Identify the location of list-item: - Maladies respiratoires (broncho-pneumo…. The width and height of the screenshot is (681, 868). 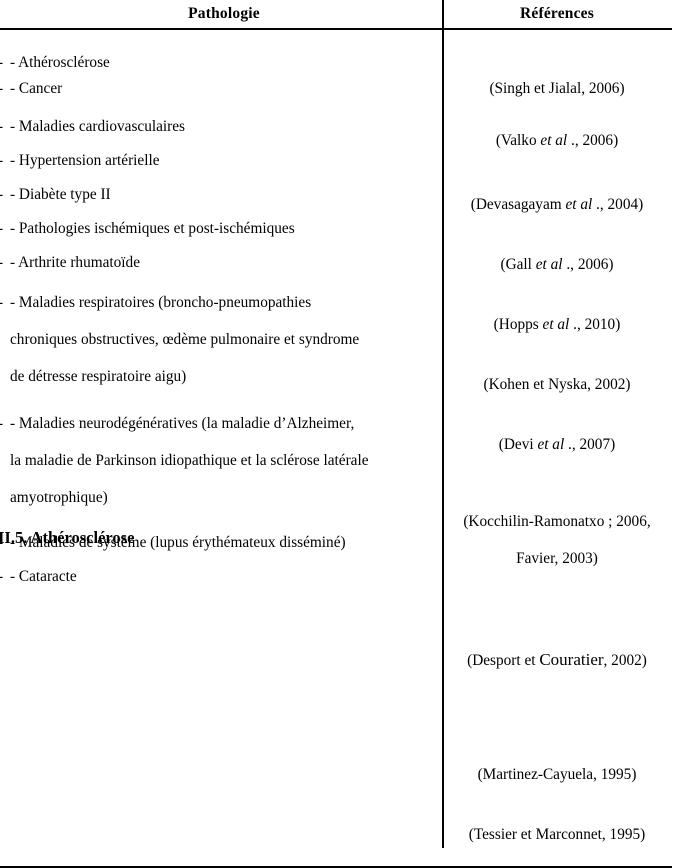
(221, 339).